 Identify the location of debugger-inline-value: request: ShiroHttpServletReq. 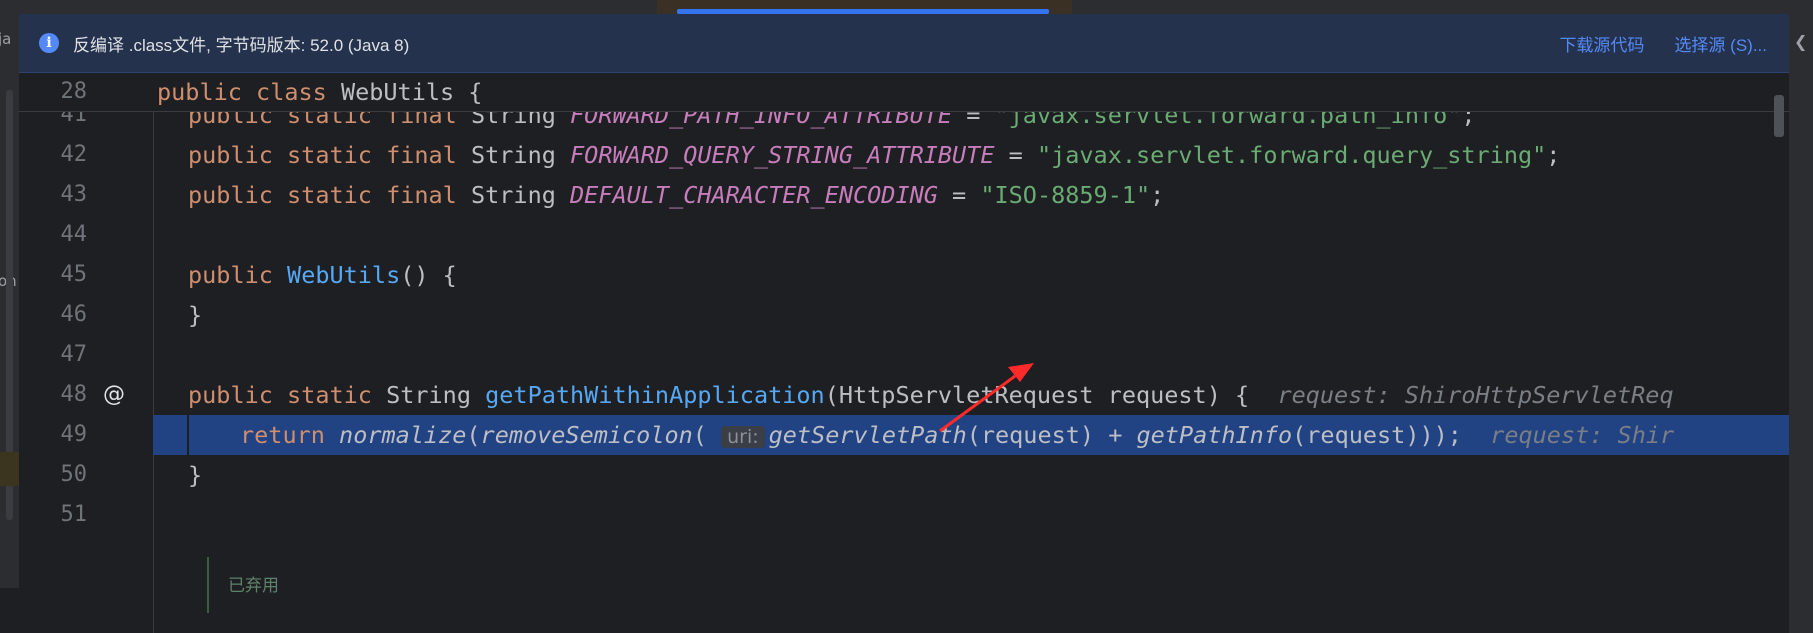
(1475, 395).